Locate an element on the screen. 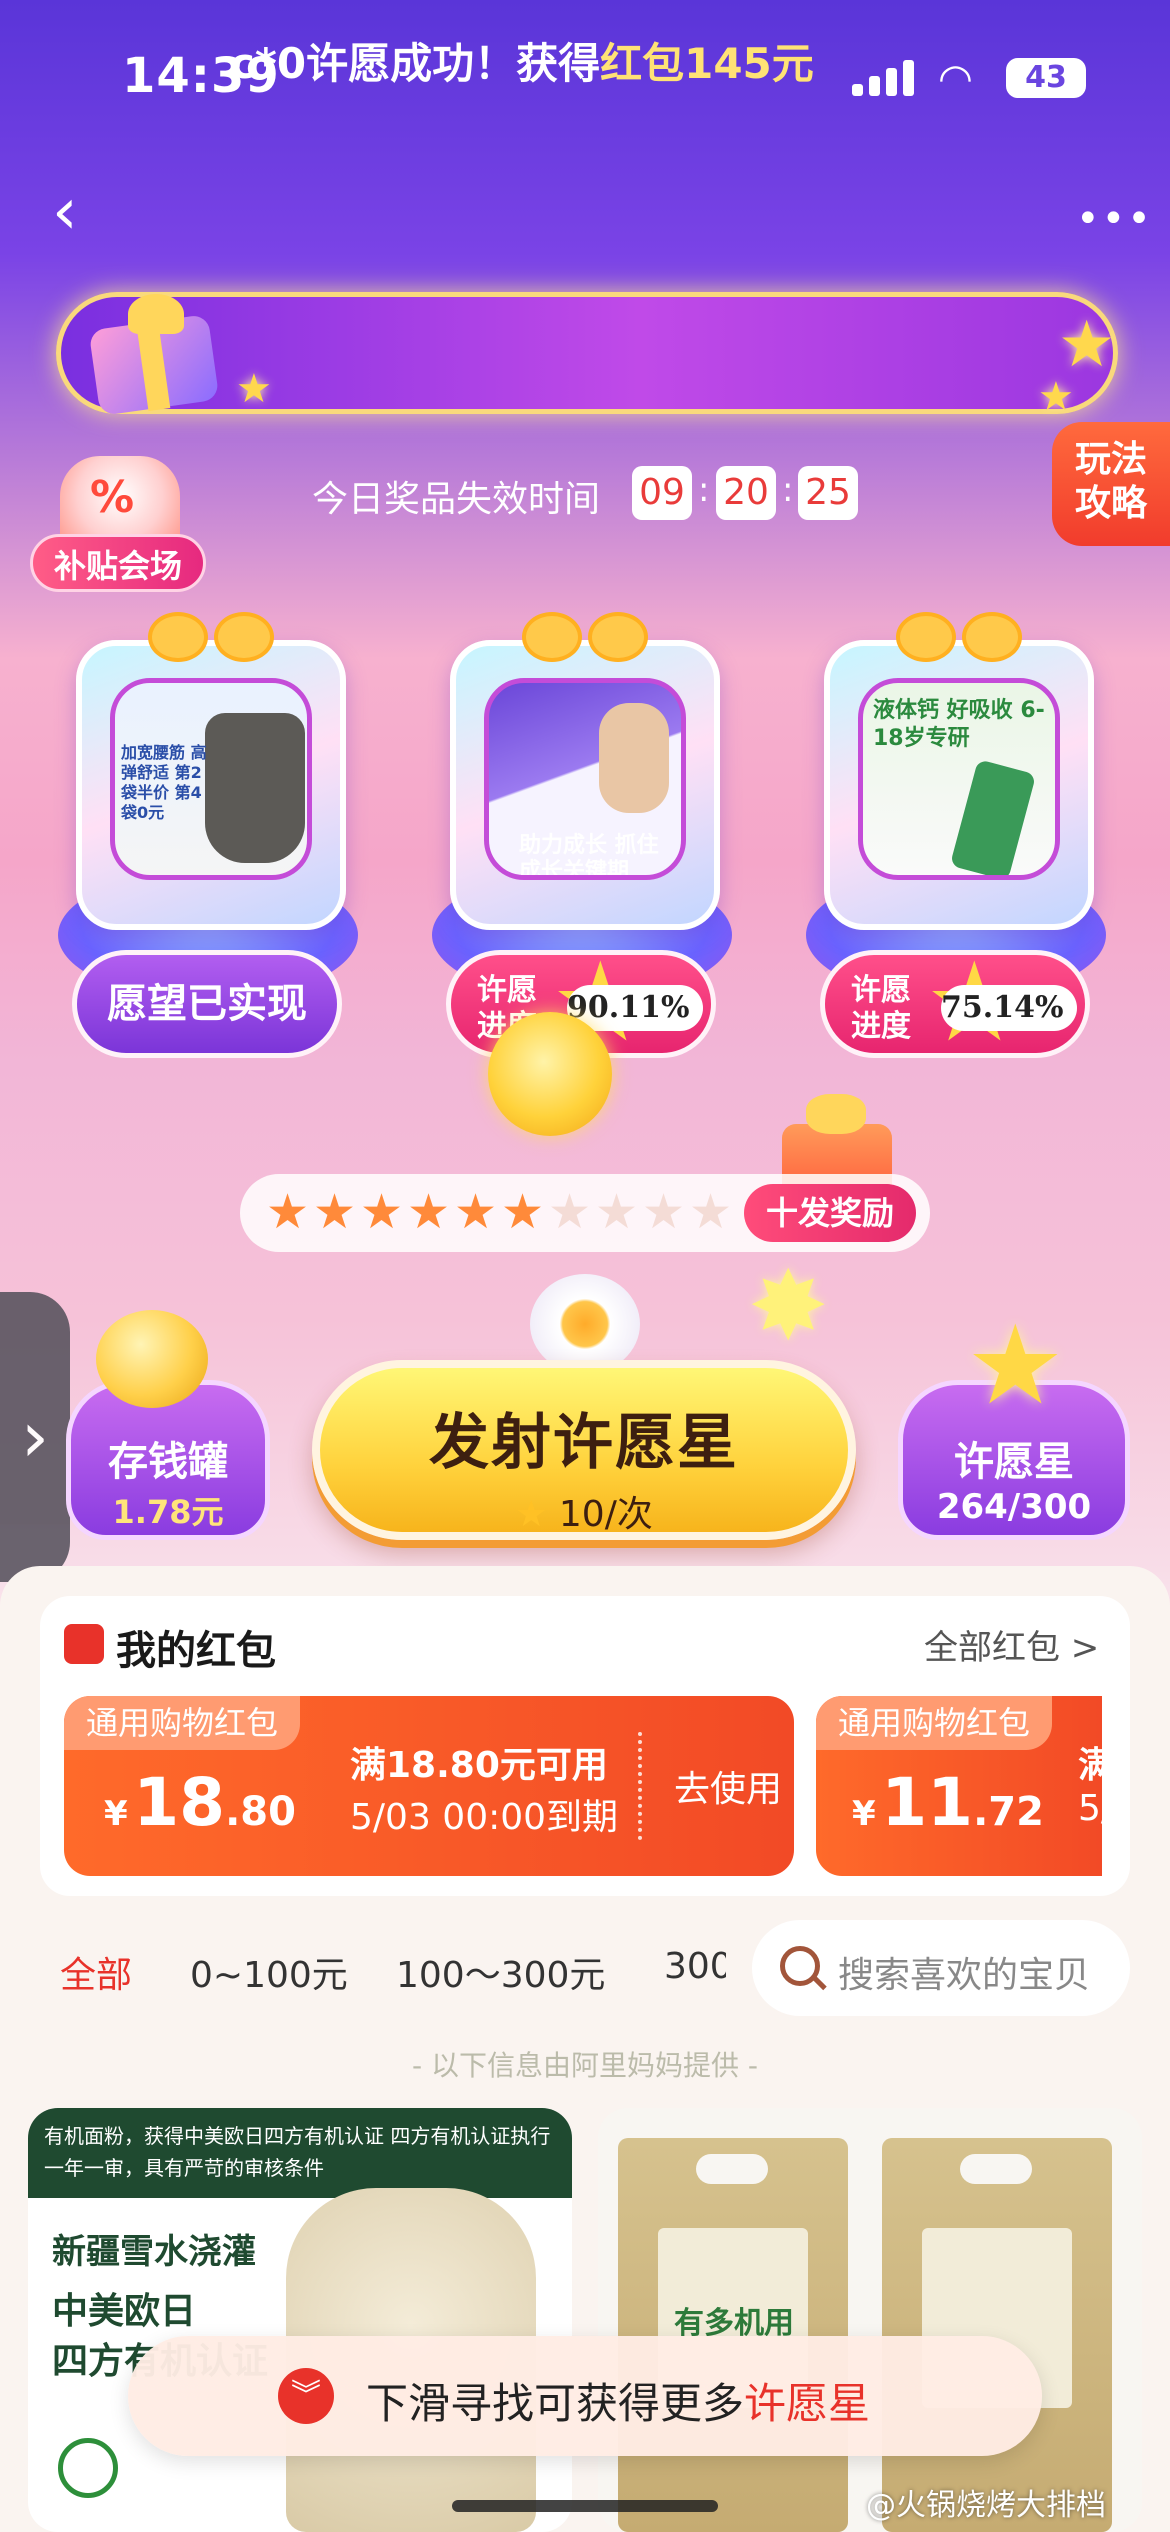 The image size is (1170, 2532). countdown-label: 今日奖品失效时间 is located at coordinates (456, 499).